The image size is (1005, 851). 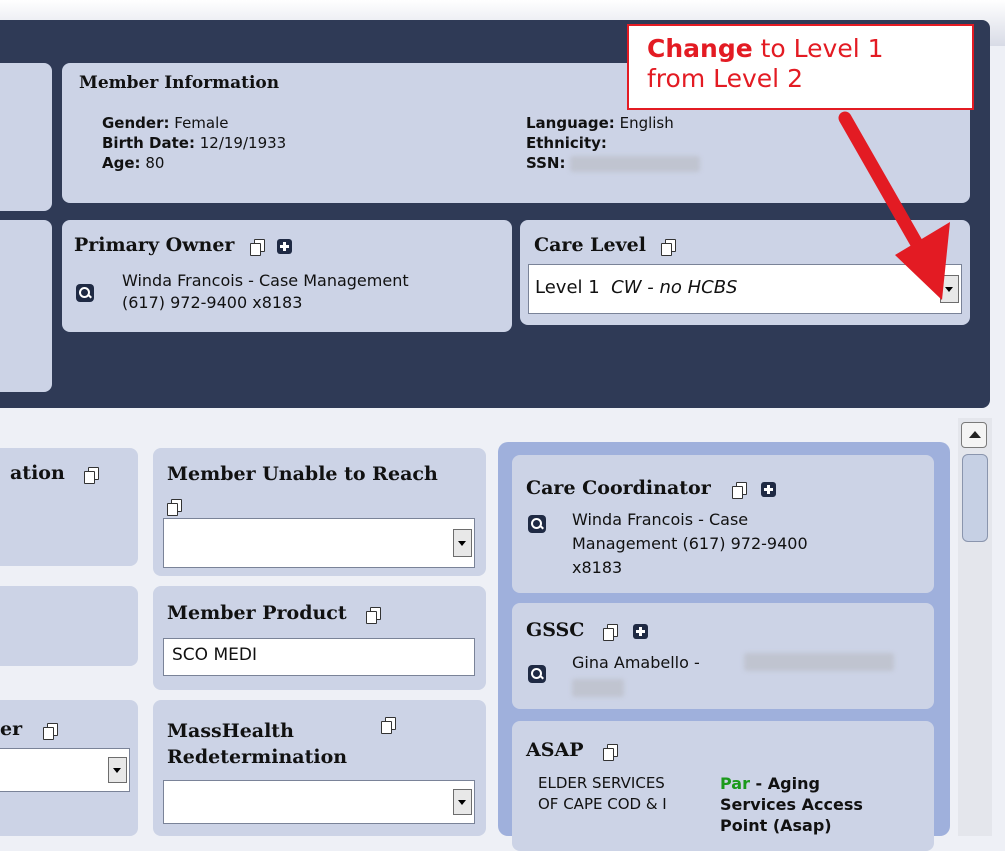 I want to click on ssn-label: SSN:, so click(x=546, y=163).